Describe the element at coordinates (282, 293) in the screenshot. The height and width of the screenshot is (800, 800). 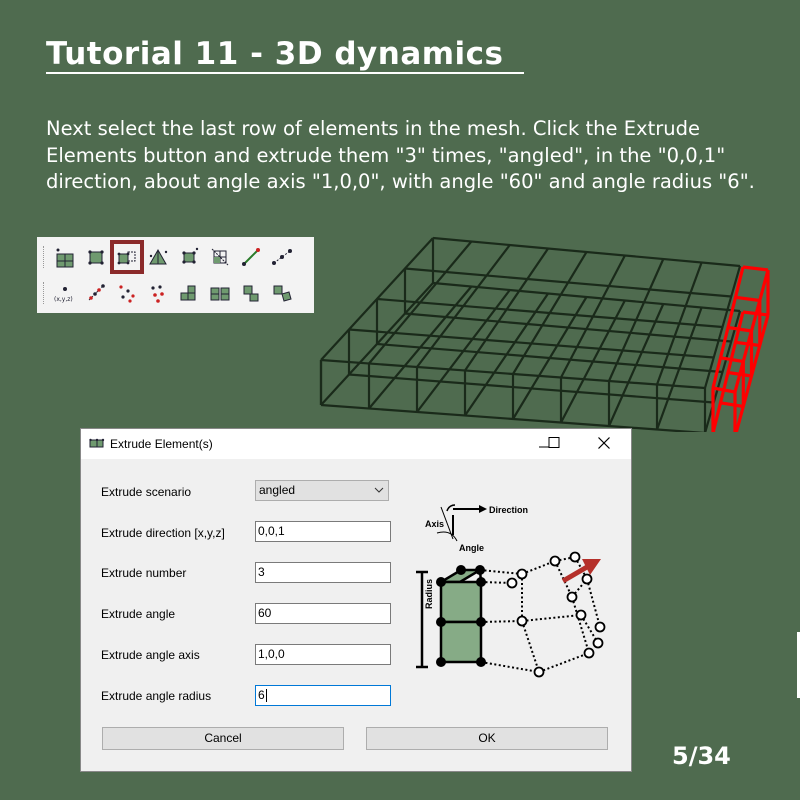
I see `rotate-block-icon` at that location.